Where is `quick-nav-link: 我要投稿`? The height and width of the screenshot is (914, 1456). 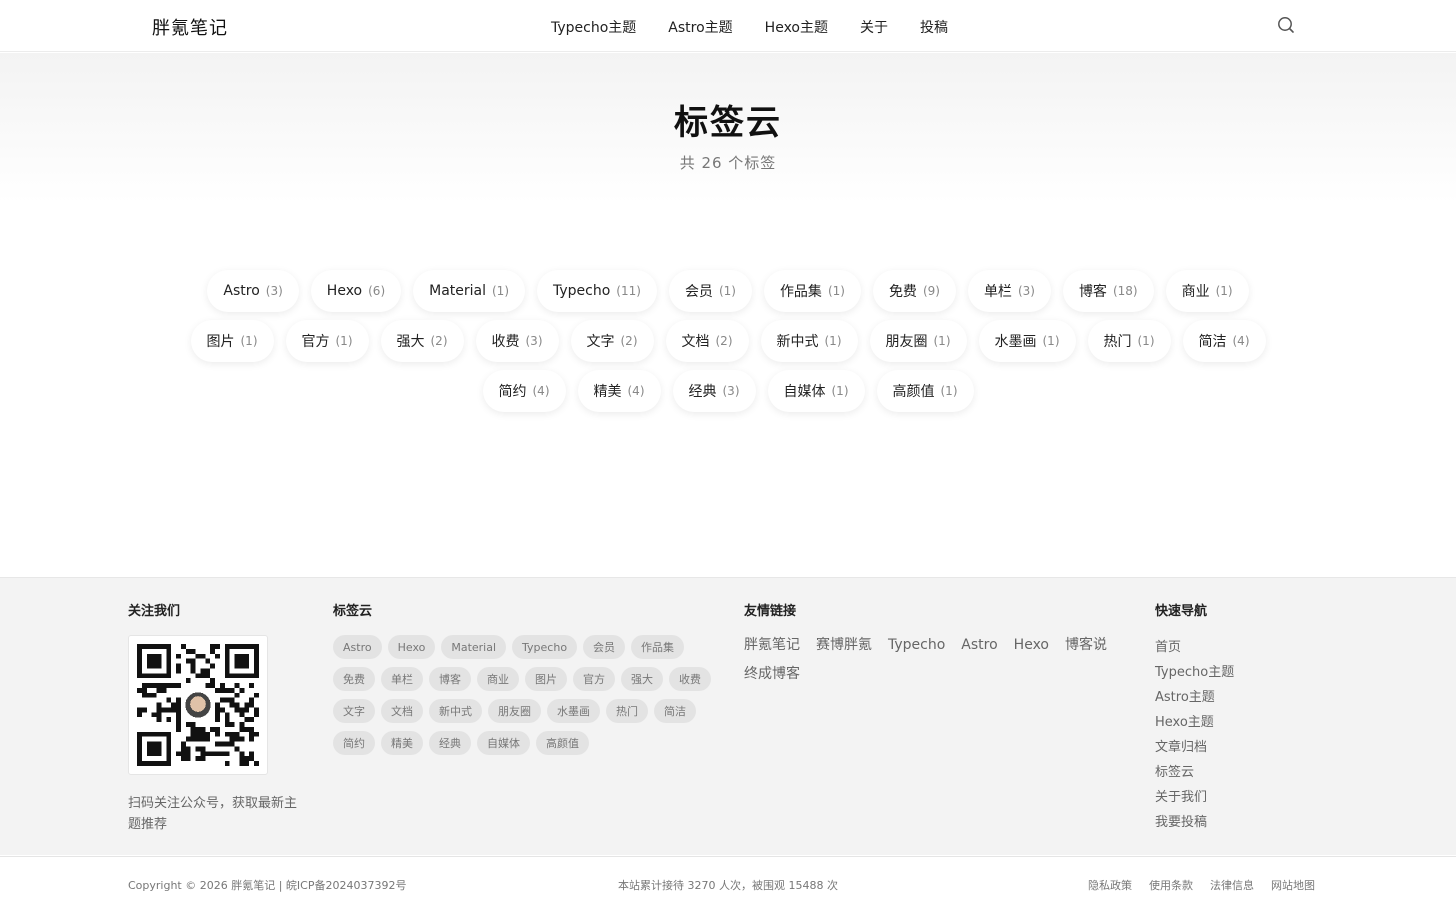
quick-nav-link: 我要投稿 is located at coordinates (1194, 822).